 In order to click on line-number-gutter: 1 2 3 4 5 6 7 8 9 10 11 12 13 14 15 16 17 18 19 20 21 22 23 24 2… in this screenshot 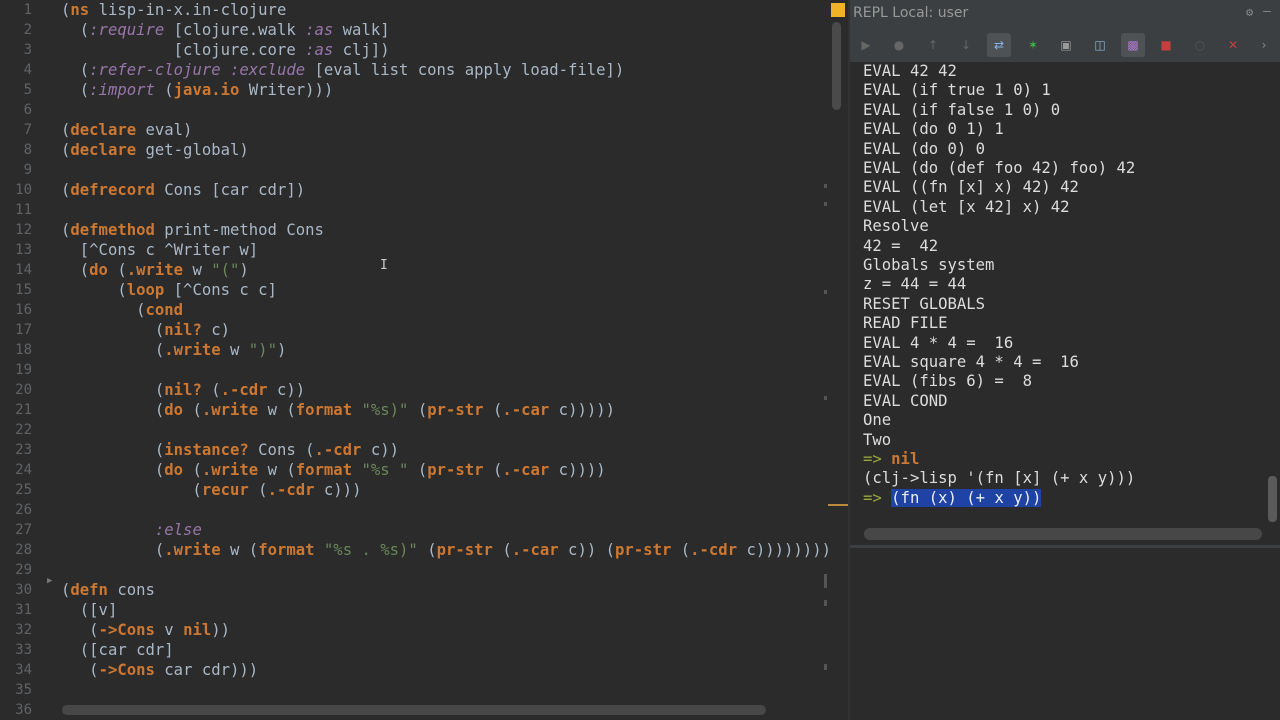, I will do `click(21, 360)`.